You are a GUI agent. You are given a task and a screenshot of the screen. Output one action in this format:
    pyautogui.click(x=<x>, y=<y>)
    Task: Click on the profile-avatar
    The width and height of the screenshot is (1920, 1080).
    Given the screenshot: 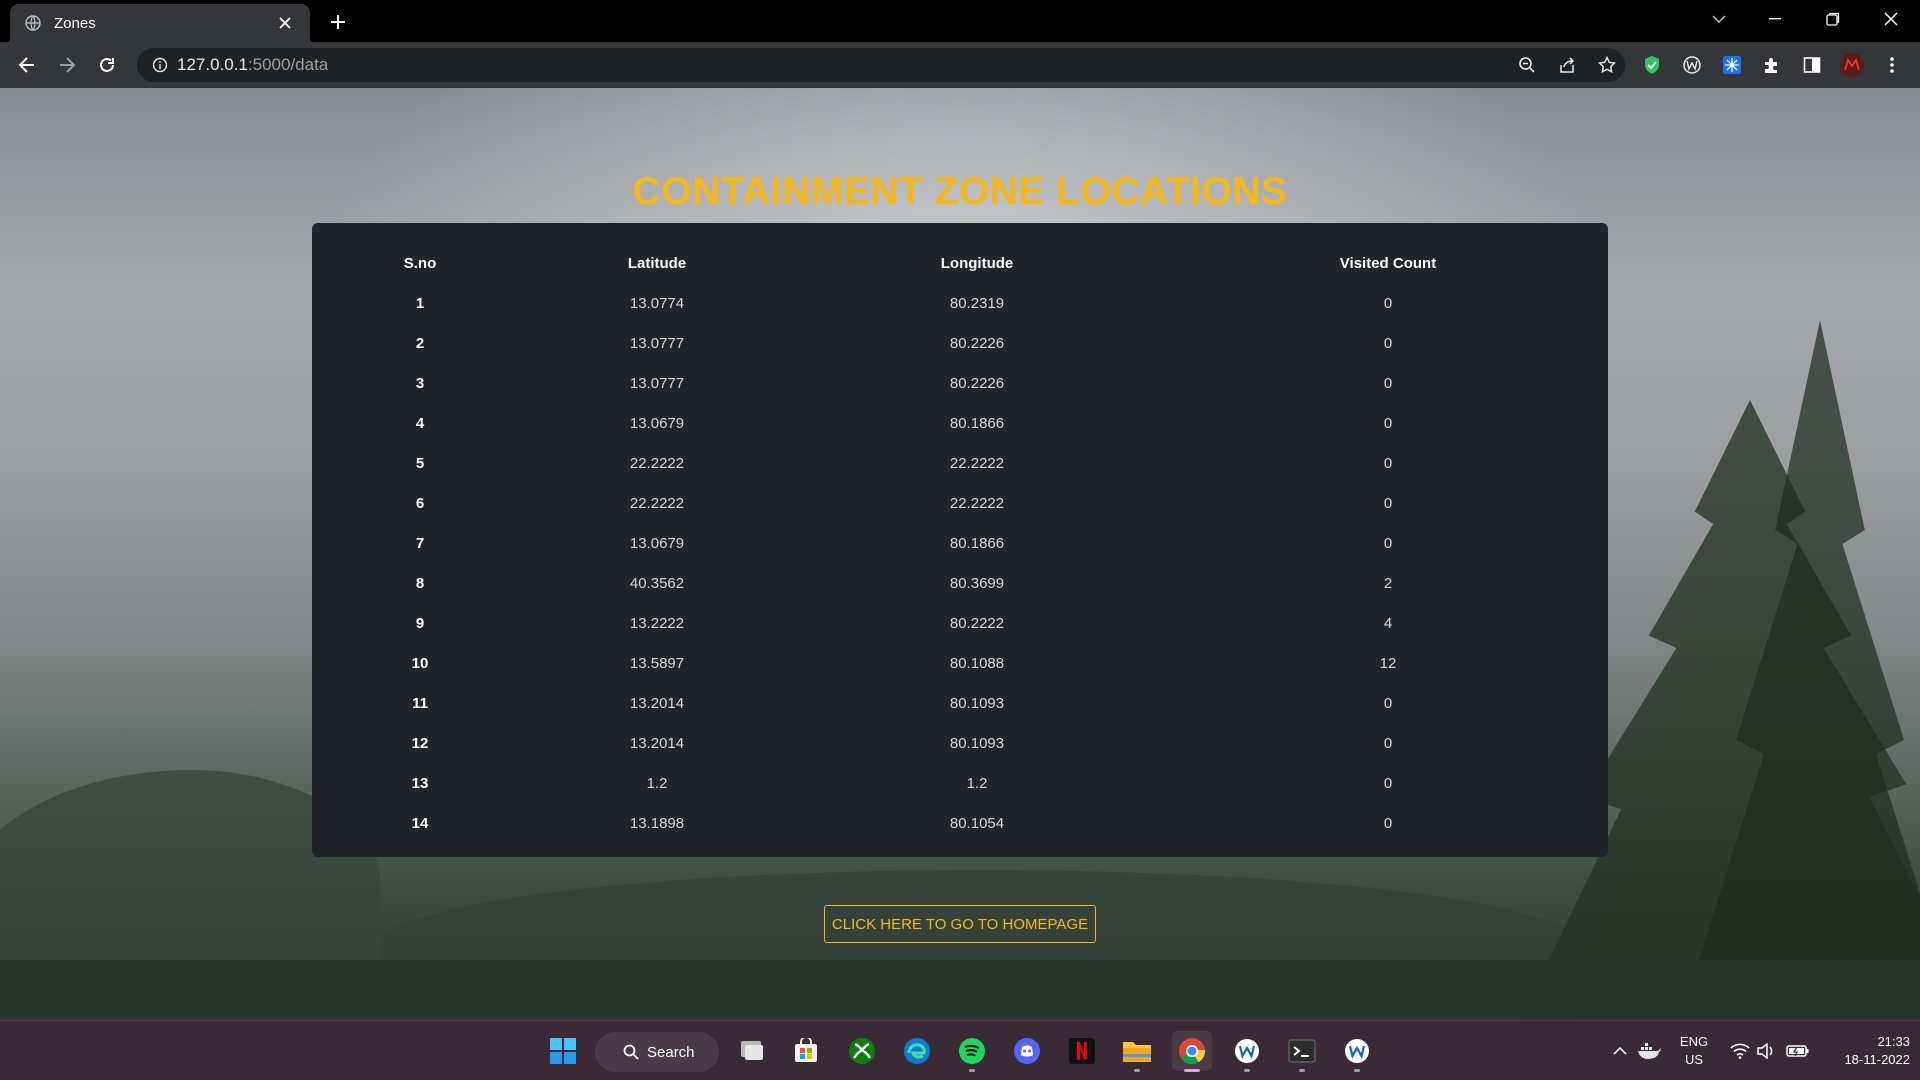 What is the action you would take?
    pyautogui.click(x=1852, y=65)
    